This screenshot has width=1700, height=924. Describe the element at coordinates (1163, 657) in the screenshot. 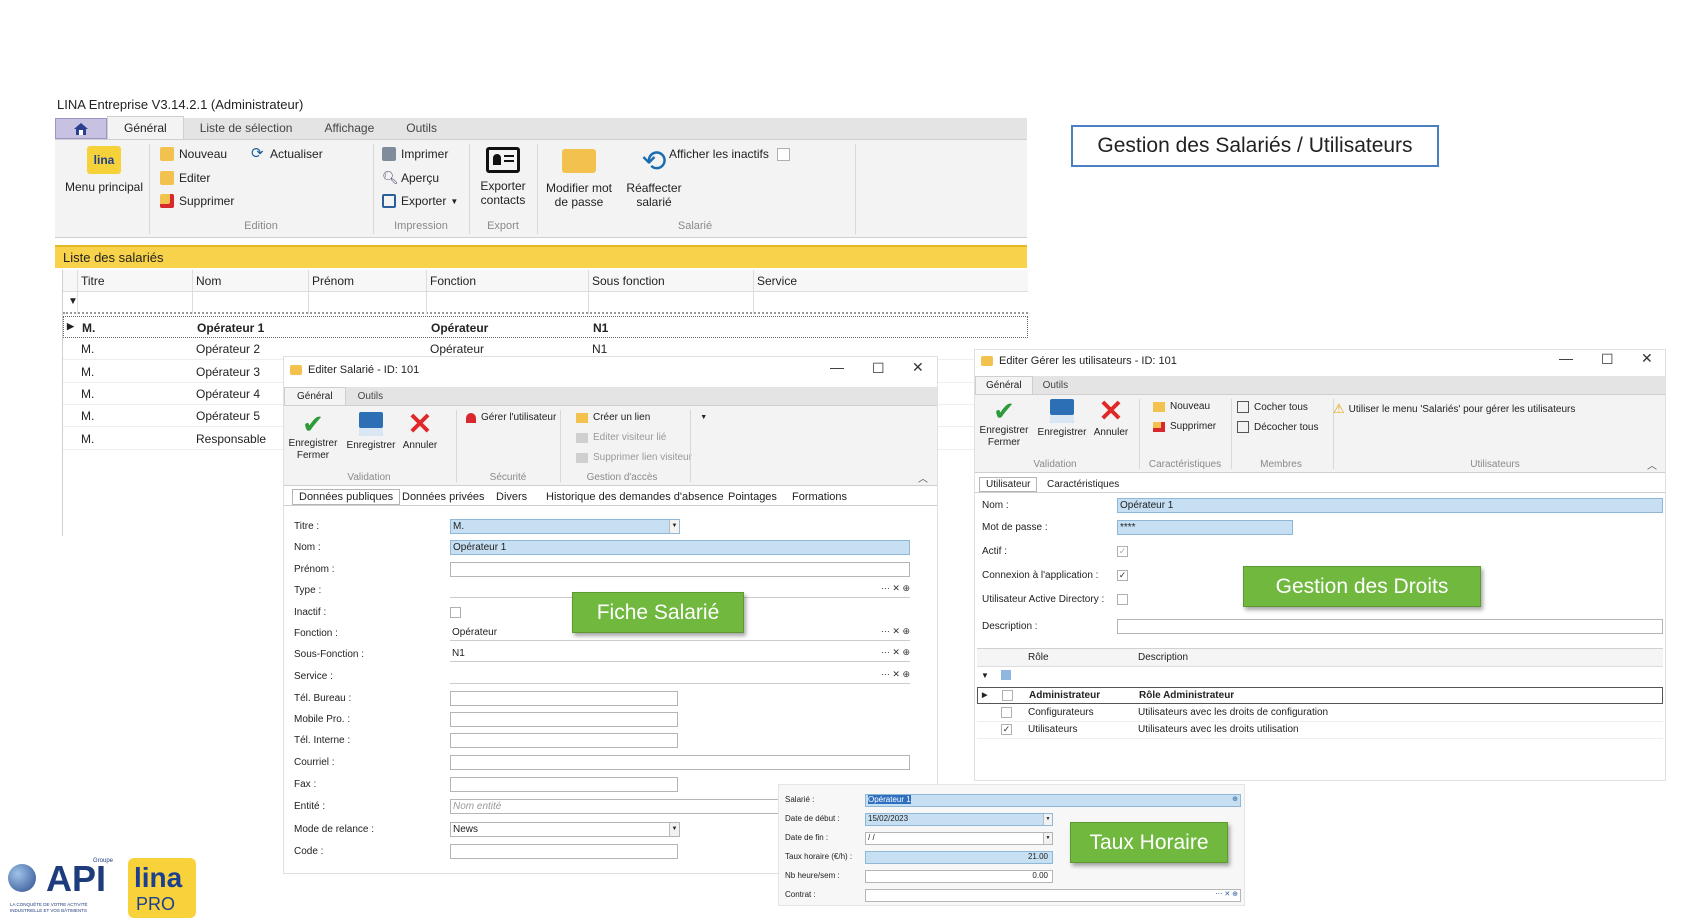

I see `description-col-header: Description` at that location.